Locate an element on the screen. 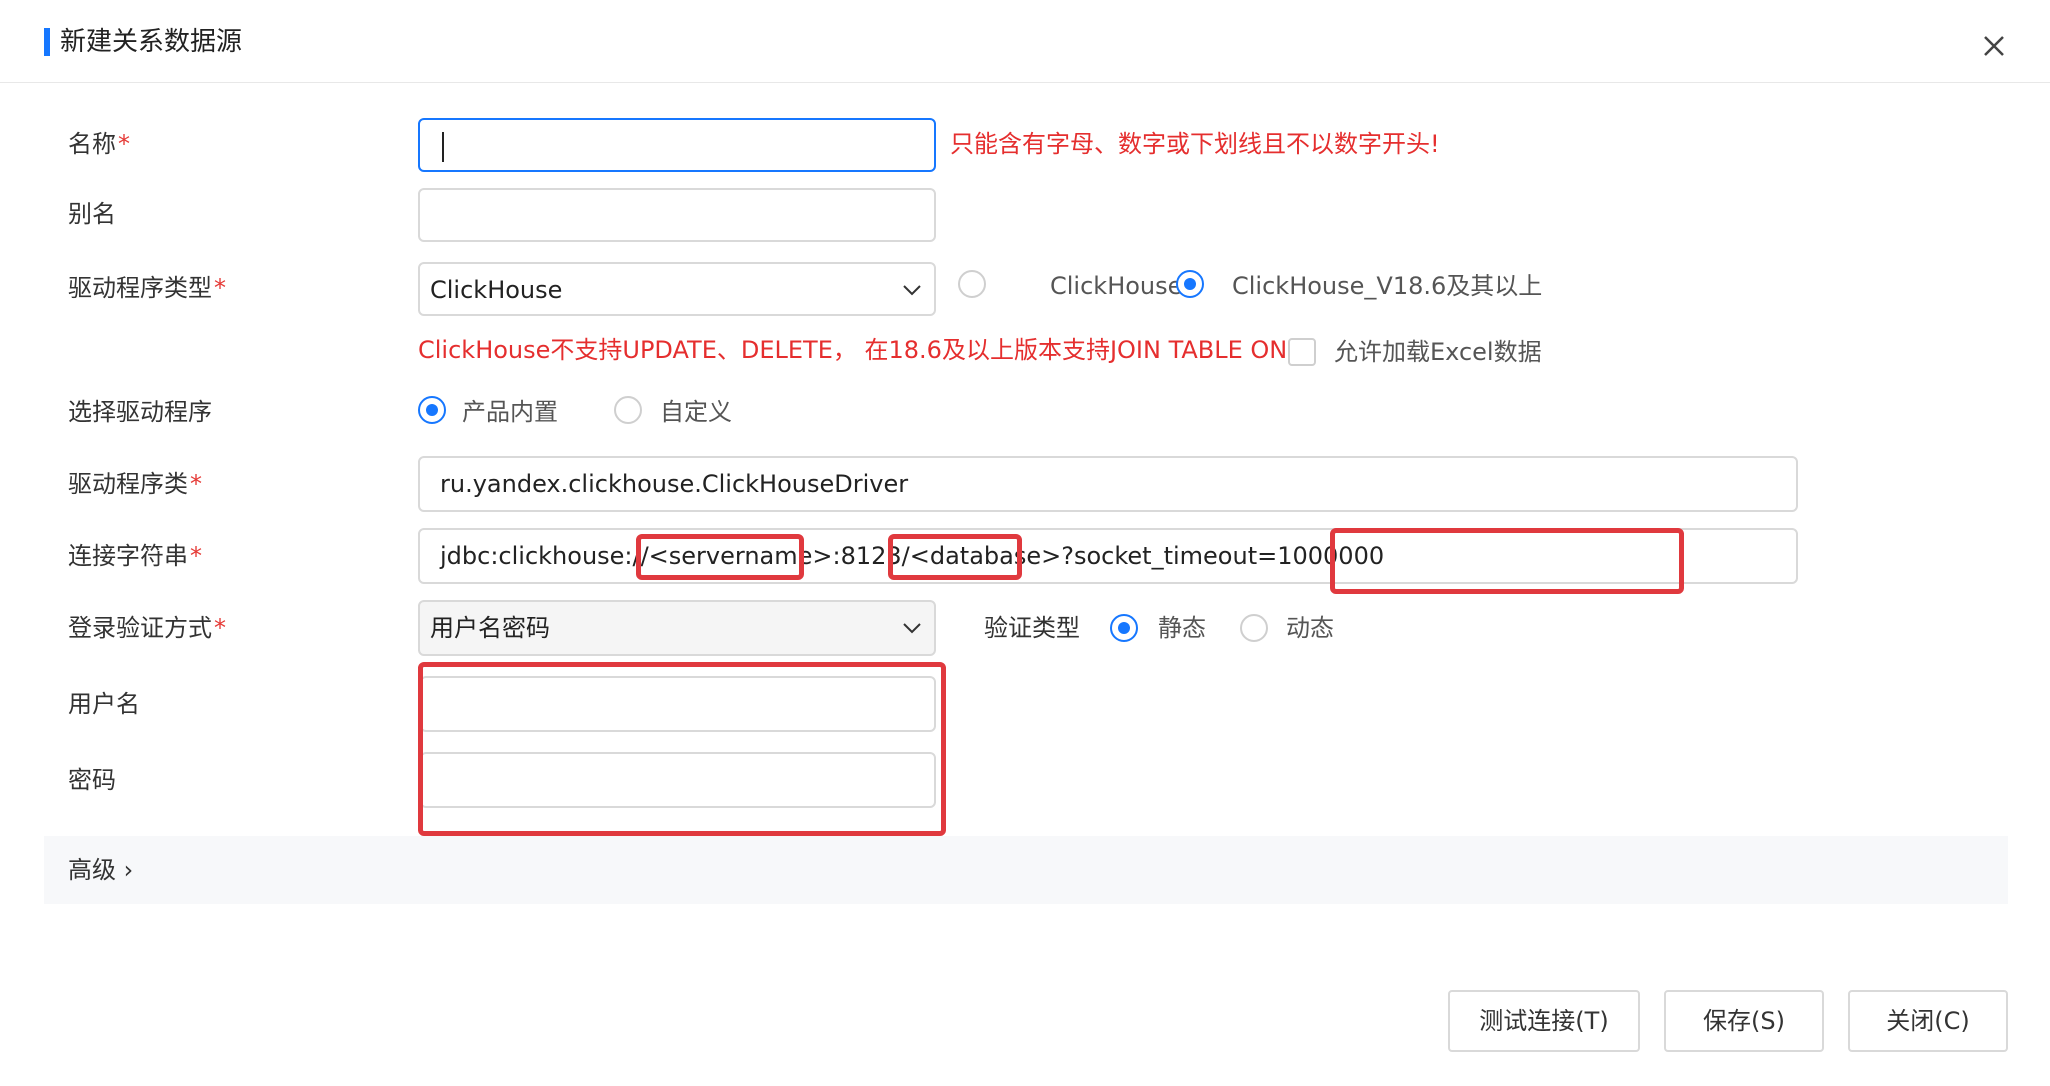  auth-method-label: 登录验证方式* is located at coordinates (147, 628).